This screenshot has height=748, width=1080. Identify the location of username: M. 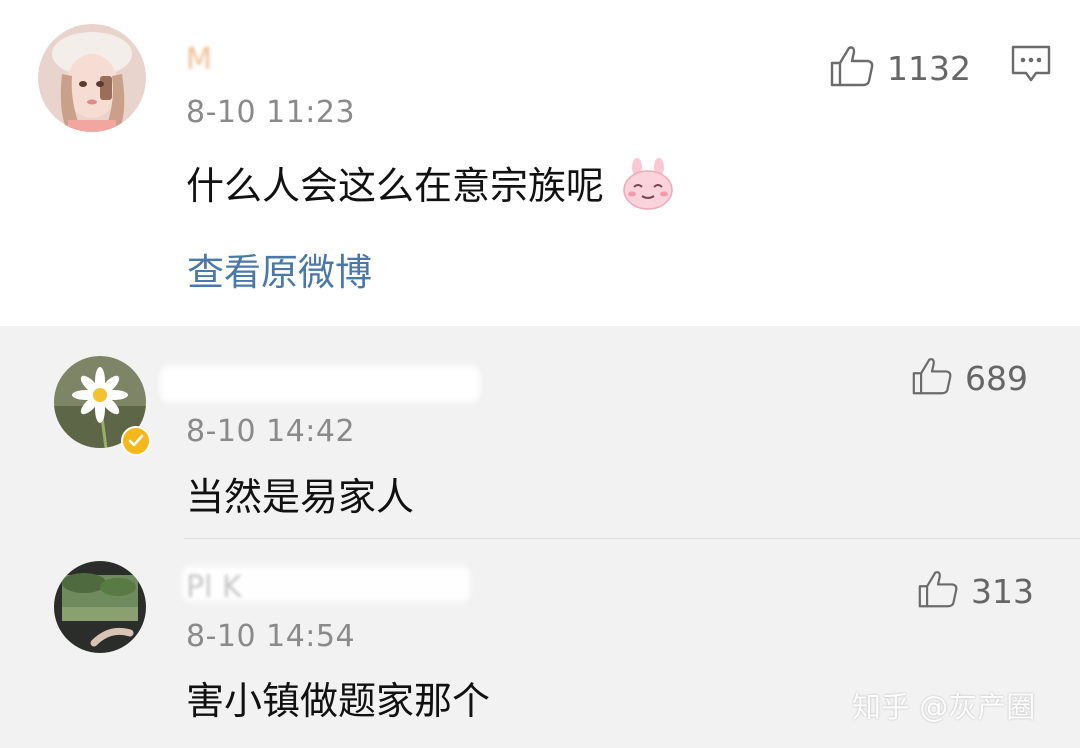
(199, 59).